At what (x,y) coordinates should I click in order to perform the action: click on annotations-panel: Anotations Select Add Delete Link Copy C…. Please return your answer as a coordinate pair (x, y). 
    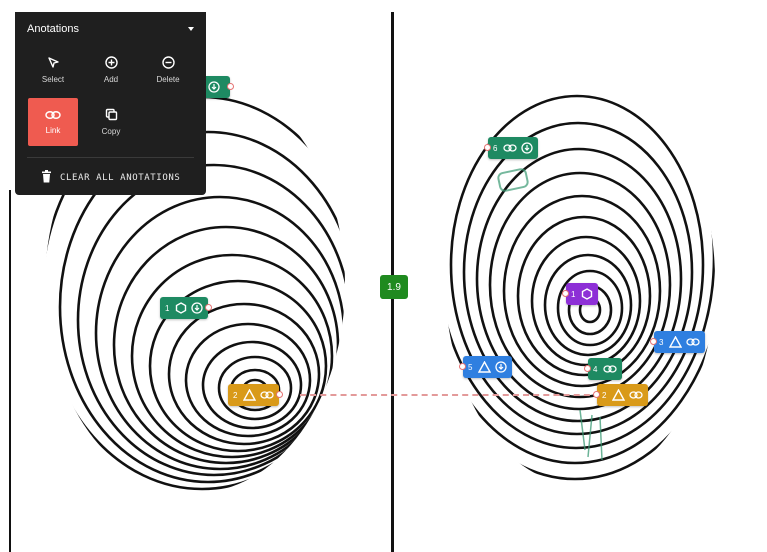
    Looking at the image, I should click on (110, 103).